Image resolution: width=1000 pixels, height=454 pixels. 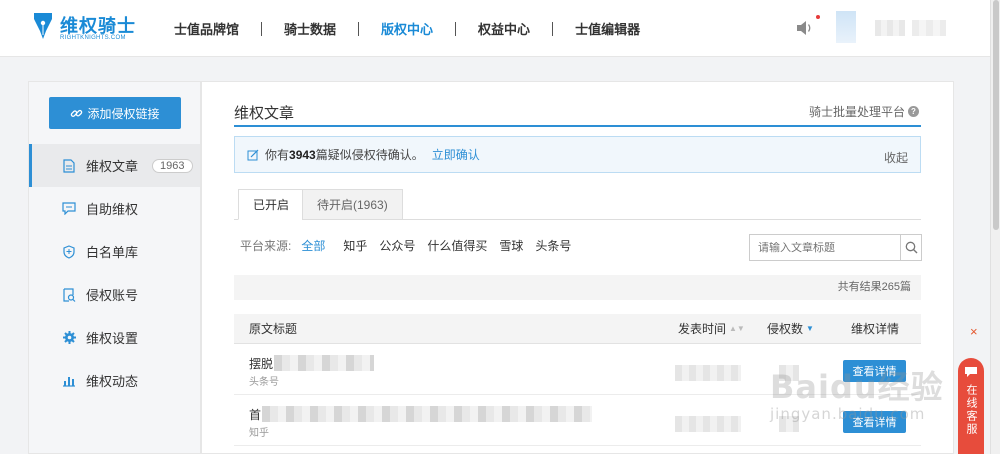 What do you see at coordinates (369, 155) in the screenshot?
I see `notice-suffix: 篇疑似侵权待确认。` at bounding box center [369, 155].